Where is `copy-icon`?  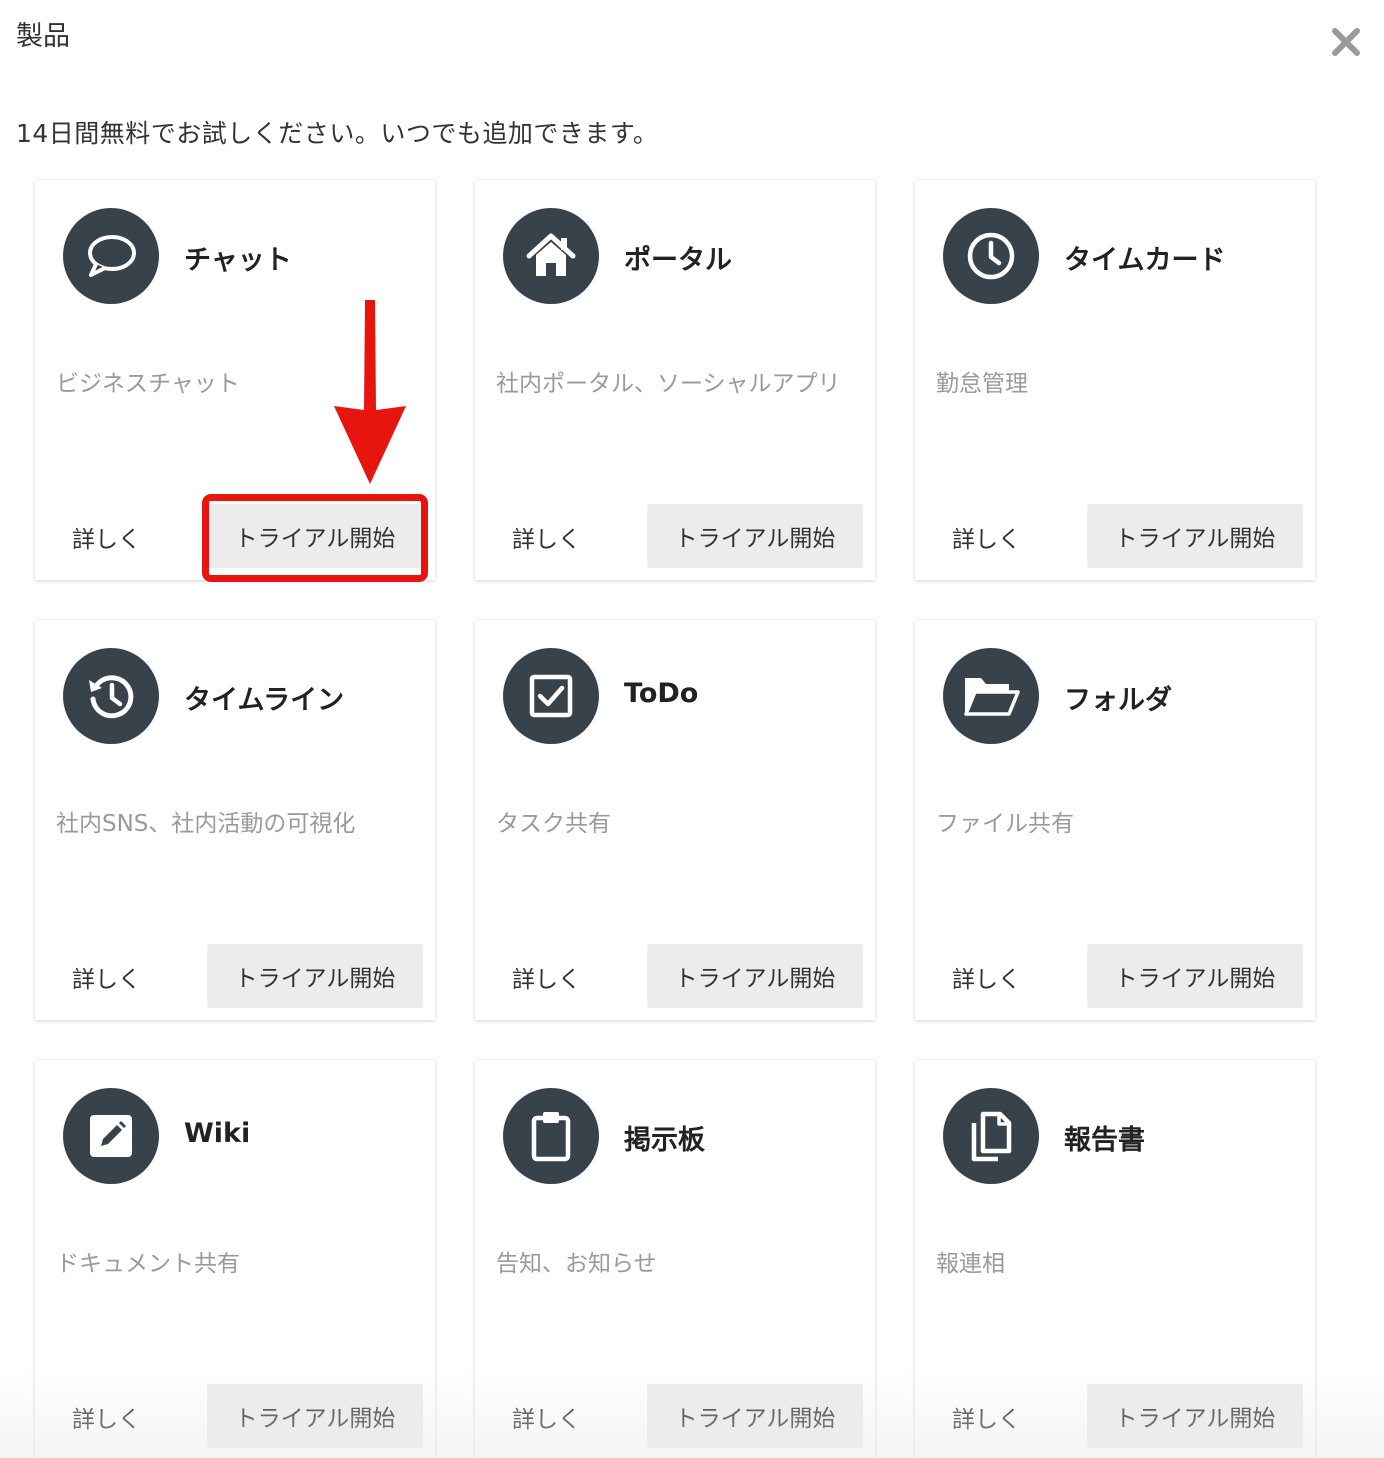 copy-icon is located at coordinates (991, 1136).